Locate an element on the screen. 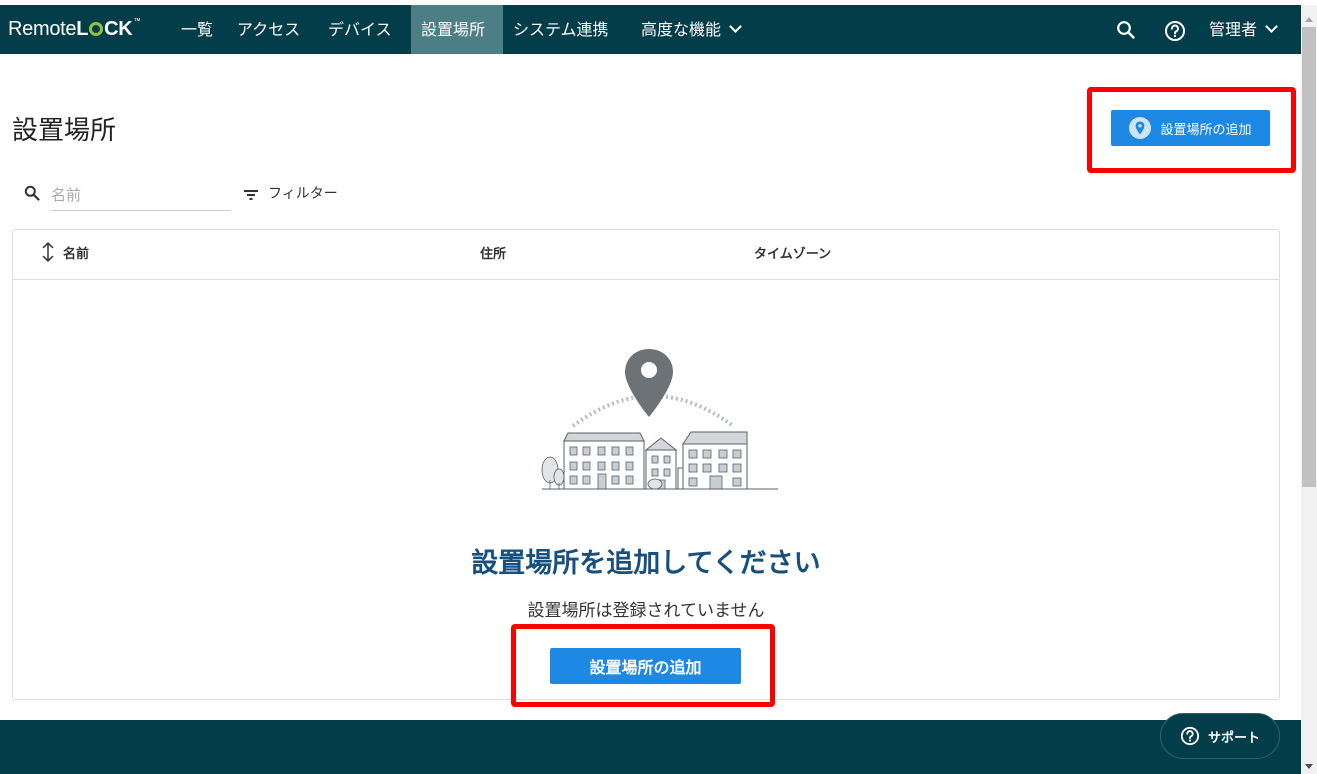 Image resolution: width=1317 pixels, height=774 pixels. support-button-label: サポート is located at coordinates (1233, 738).